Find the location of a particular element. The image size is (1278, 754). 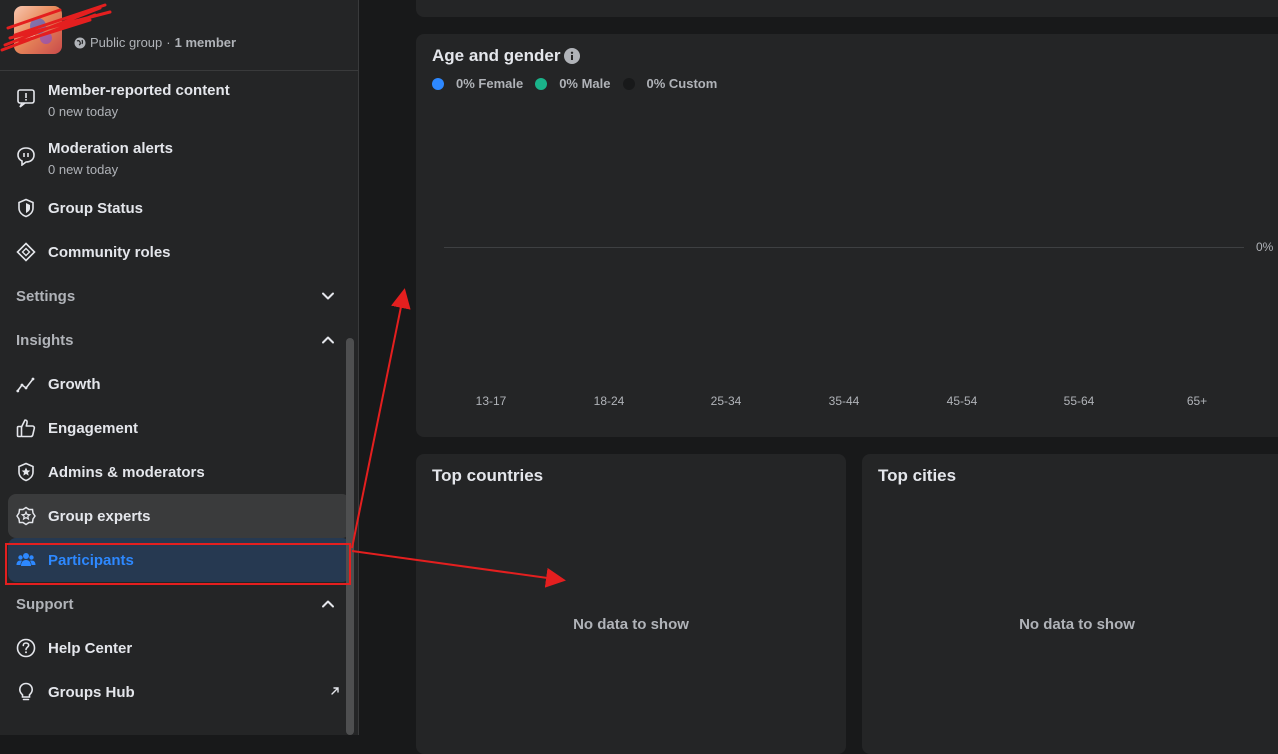

lightbulb-icon is located at coordinates (26, 692).